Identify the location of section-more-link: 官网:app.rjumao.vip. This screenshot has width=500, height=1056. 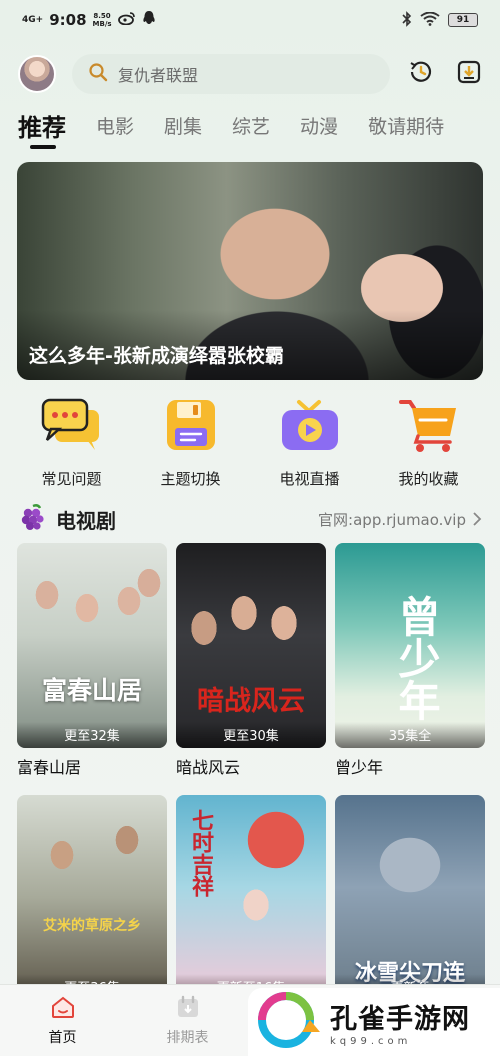
(400, 519).